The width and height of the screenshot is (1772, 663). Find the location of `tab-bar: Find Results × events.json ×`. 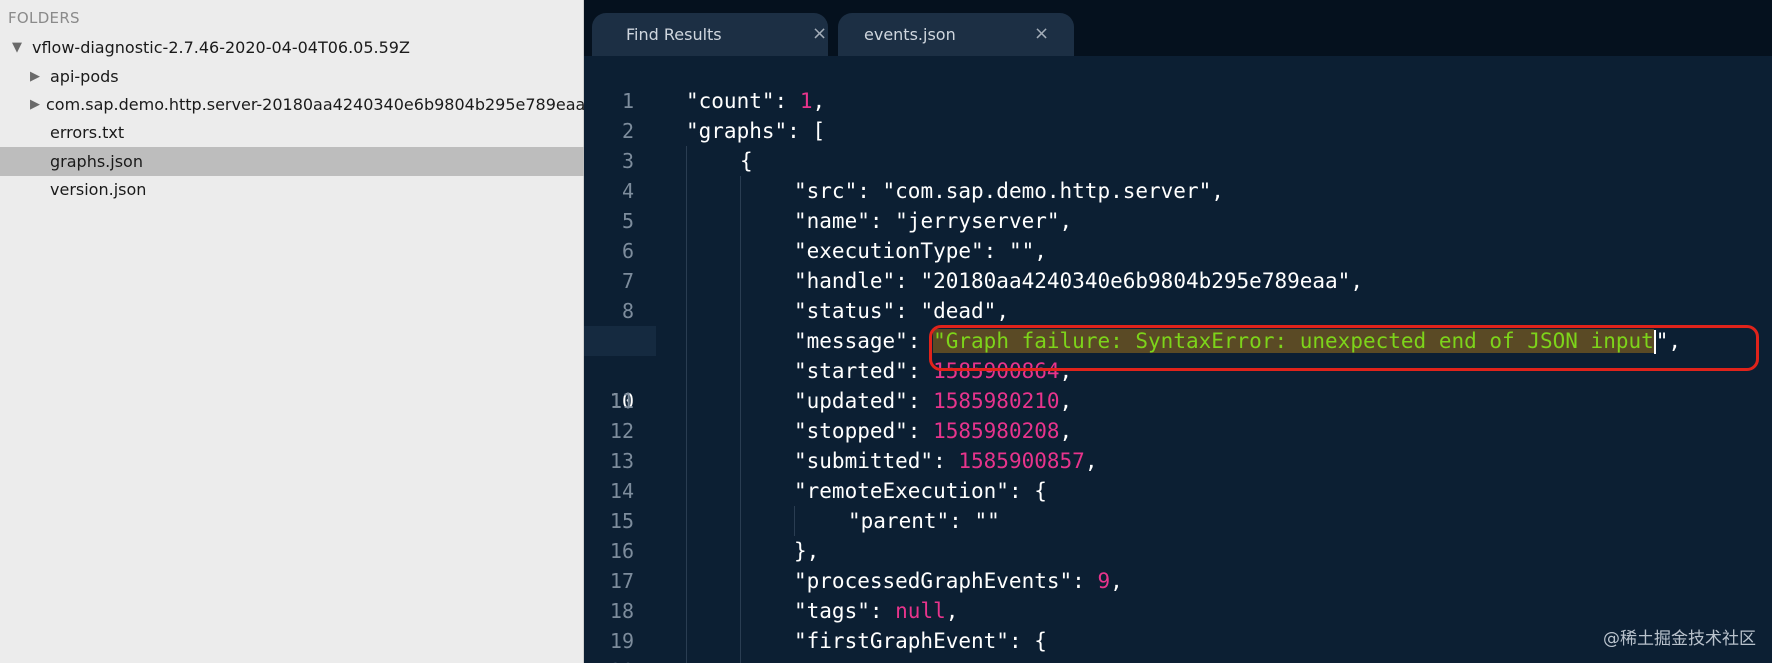

tab-bar: Find Results × events.json × is located at coordinates (1178, 28).